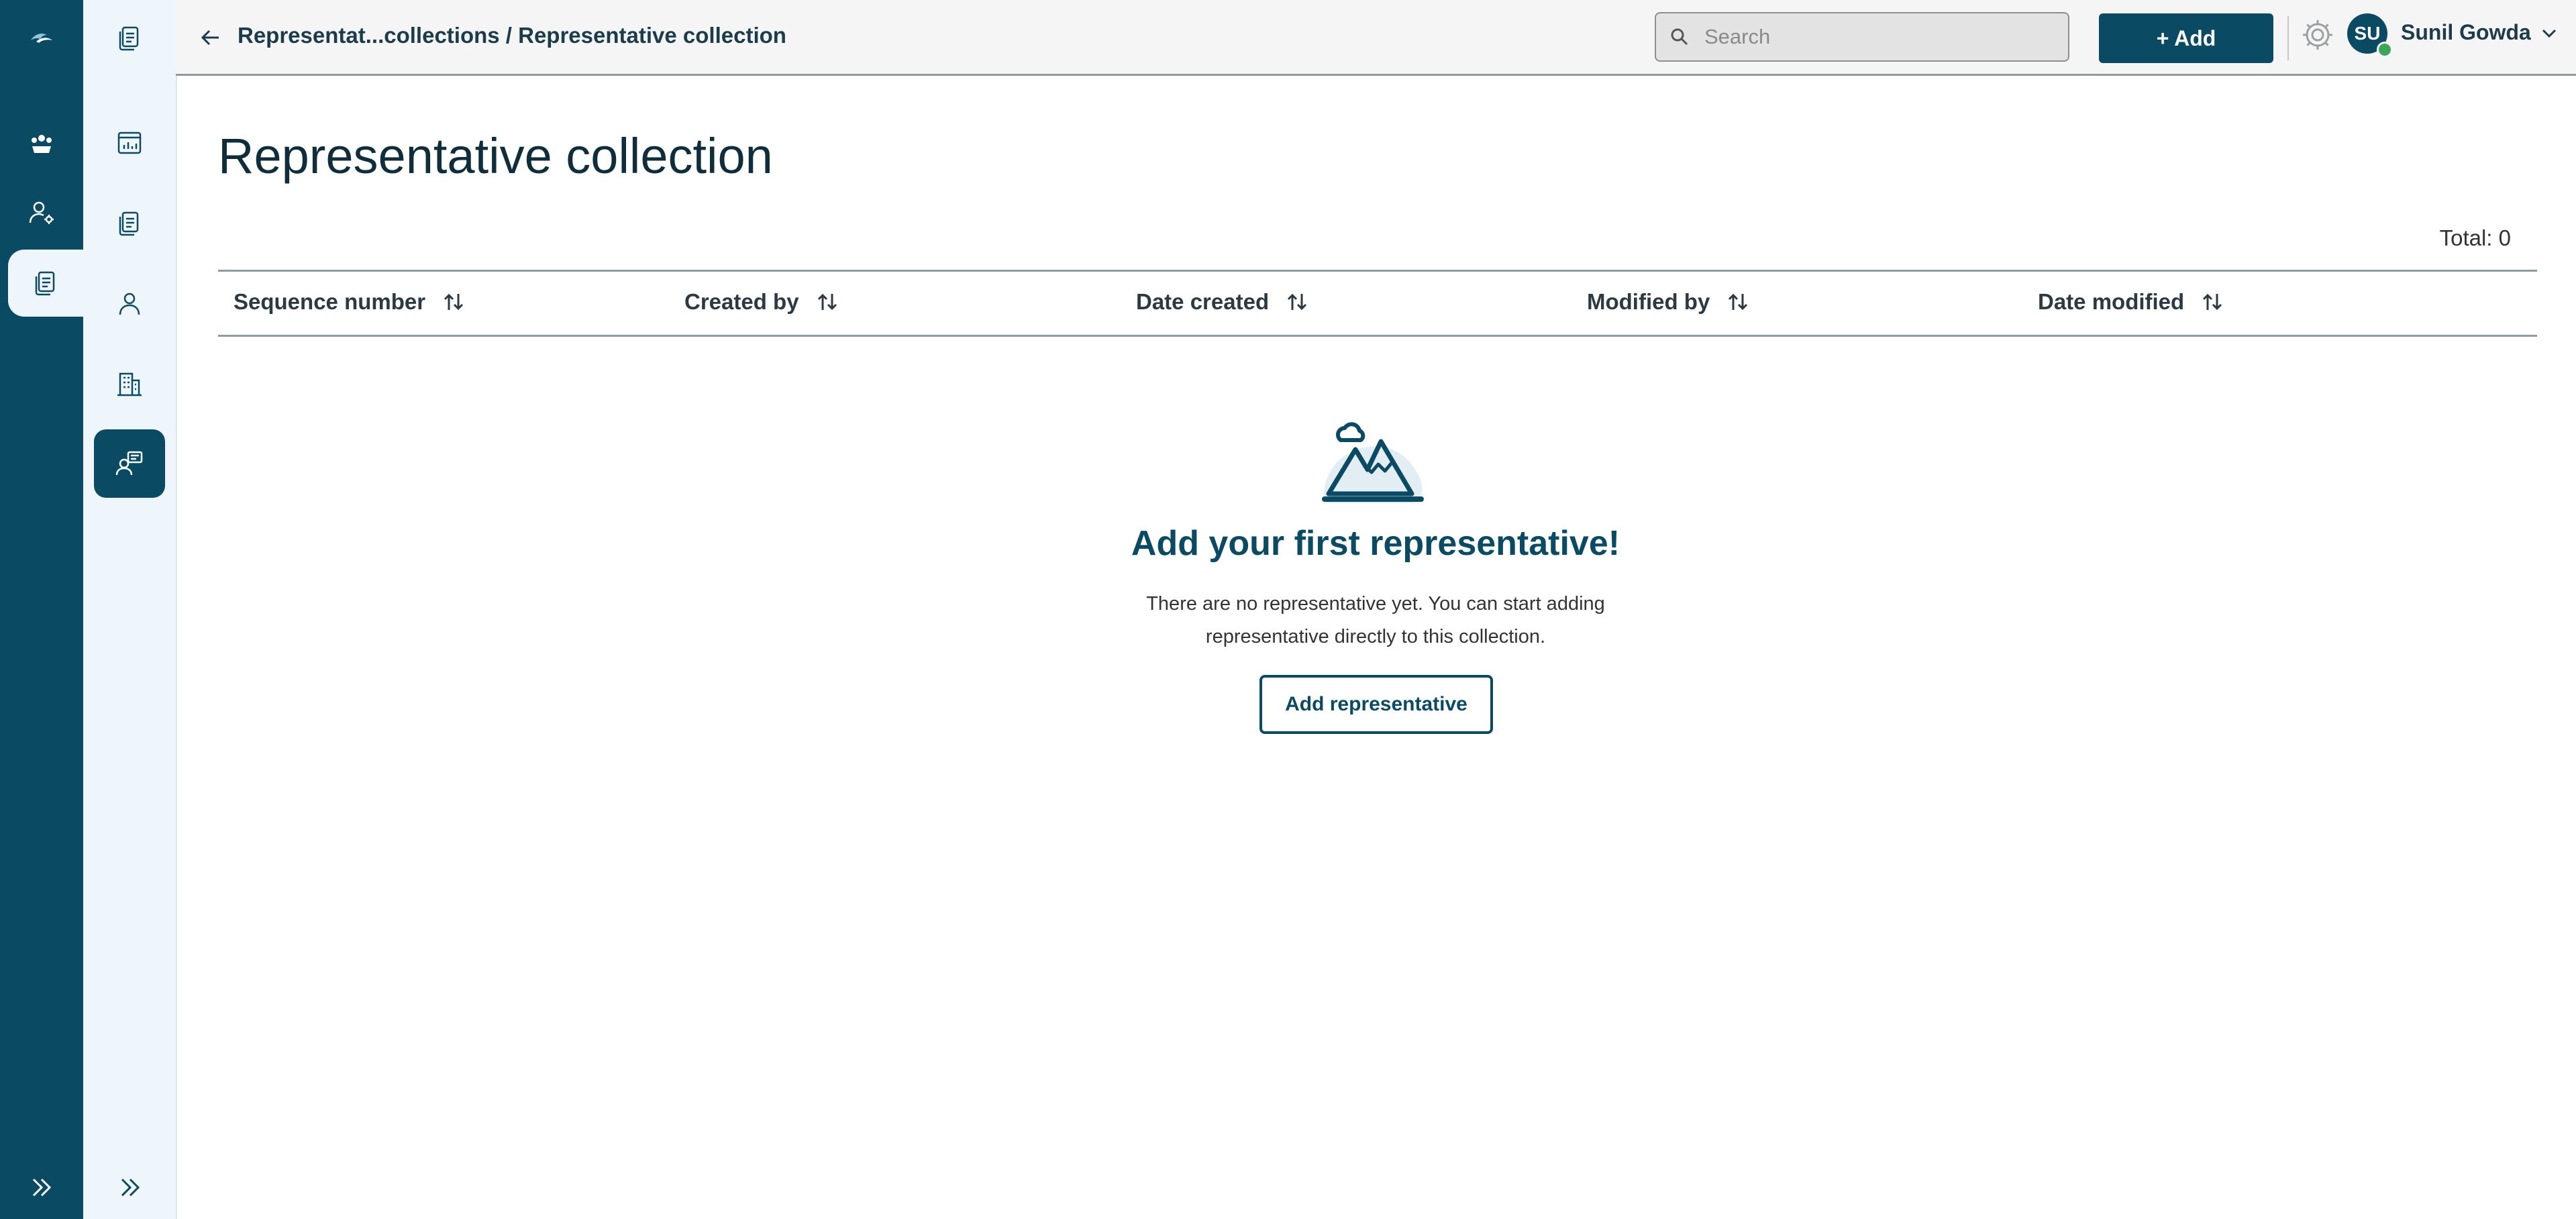 This screenshot has width=2576, height=1219. What do you see at coordinates (1376, 704) in the screenshot?
I see `add-representative-button: Add representative` at bounding box center [1376, 704].